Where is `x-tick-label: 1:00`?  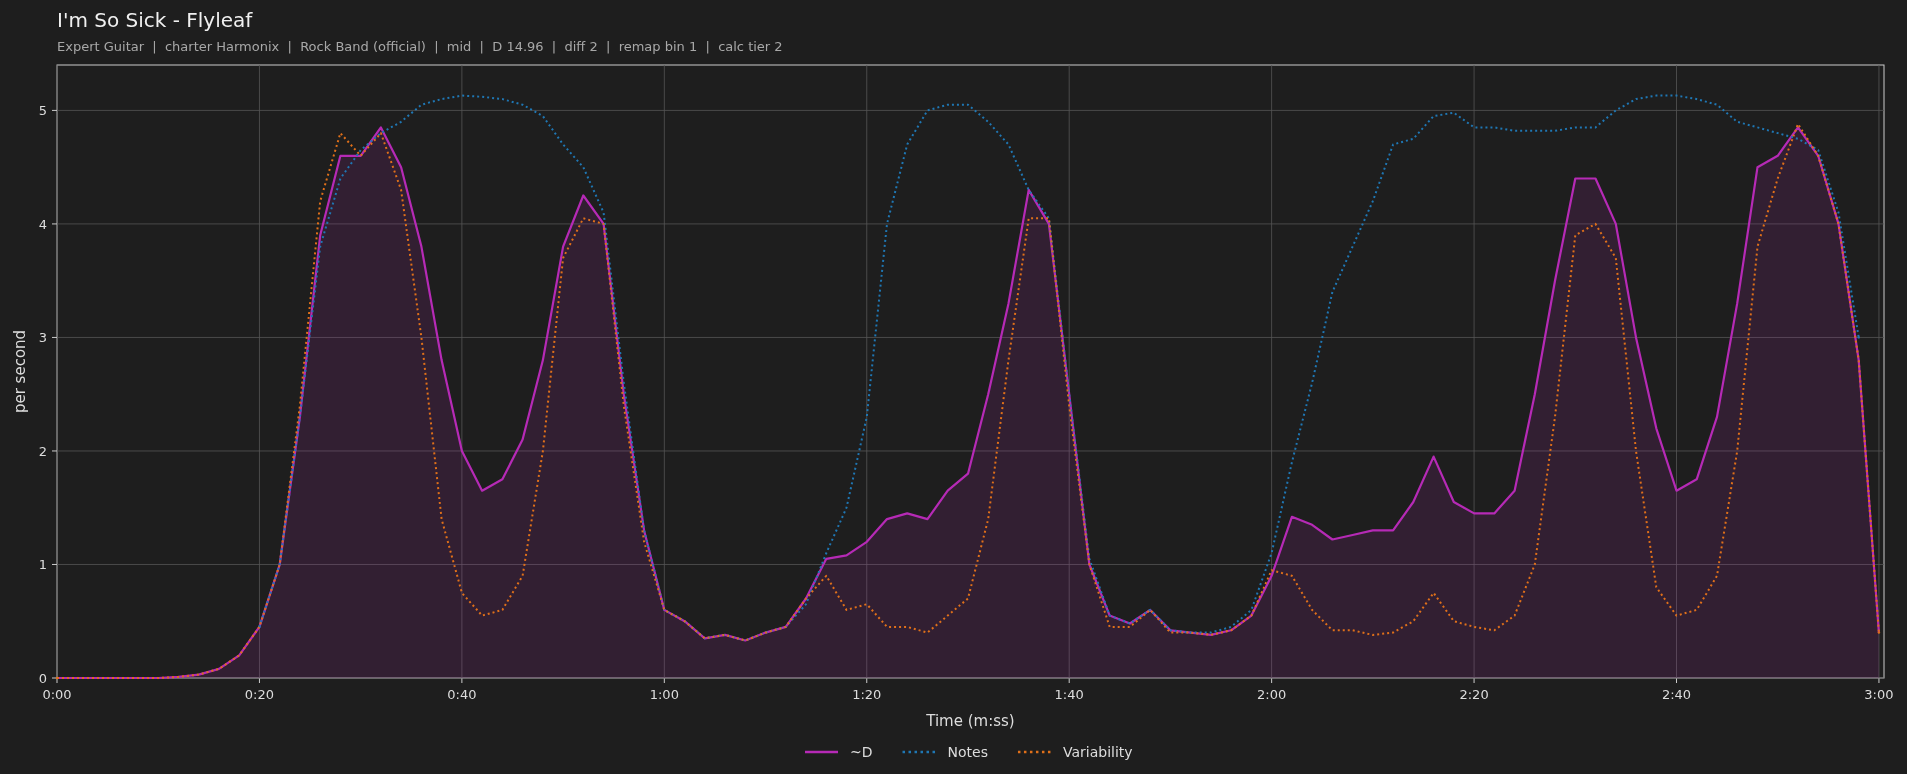
x-tick-label: 1:00 is located at coordinates (664, 694).